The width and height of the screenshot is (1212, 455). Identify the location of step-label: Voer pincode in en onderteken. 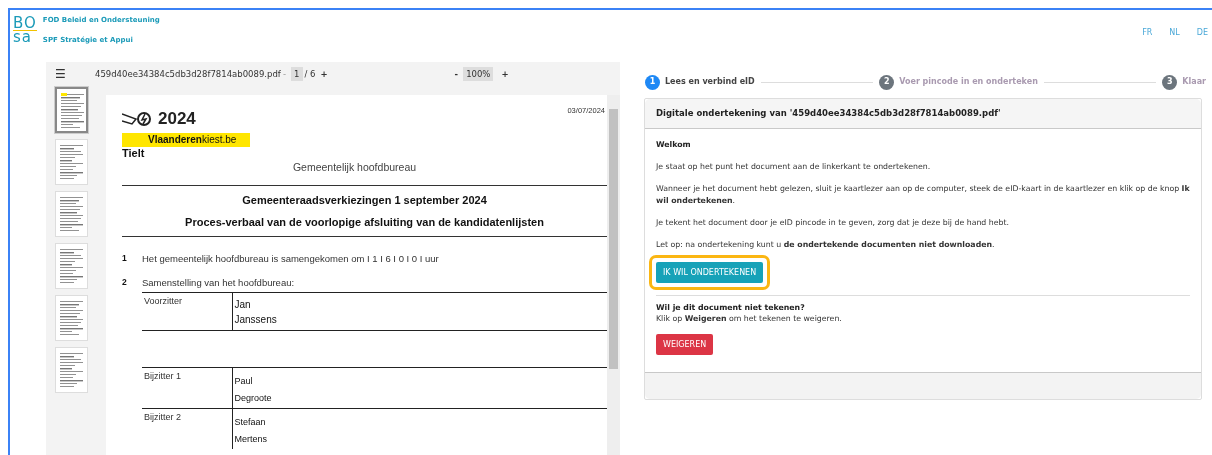
(968, 82).